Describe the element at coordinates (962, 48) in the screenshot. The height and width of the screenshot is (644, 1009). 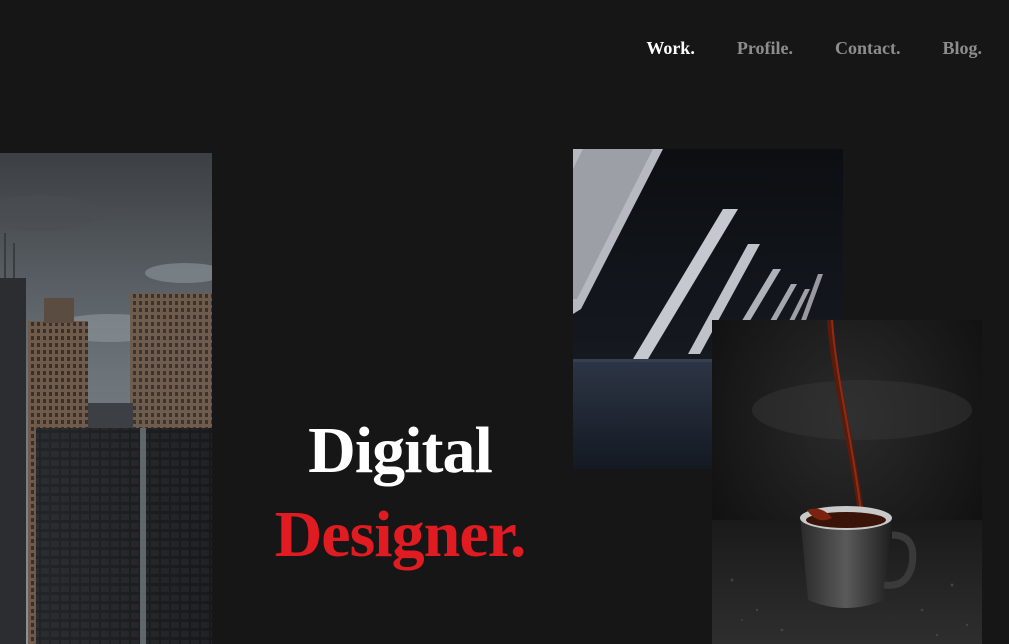
I see `nav-link-blog: Blog.` at that location.